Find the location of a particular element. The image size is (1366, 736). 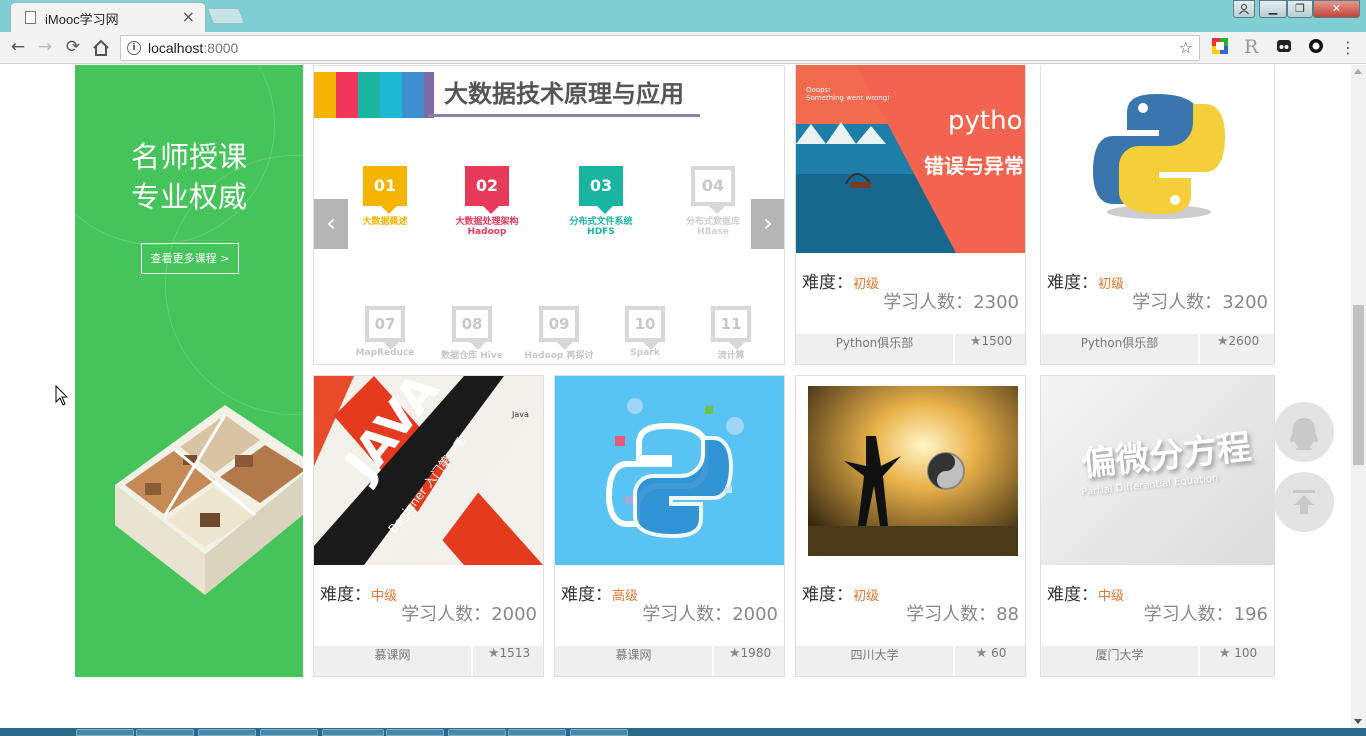

course-card-footer: Python俱乐部 ★2600 is located at coordinates (1157, 349).